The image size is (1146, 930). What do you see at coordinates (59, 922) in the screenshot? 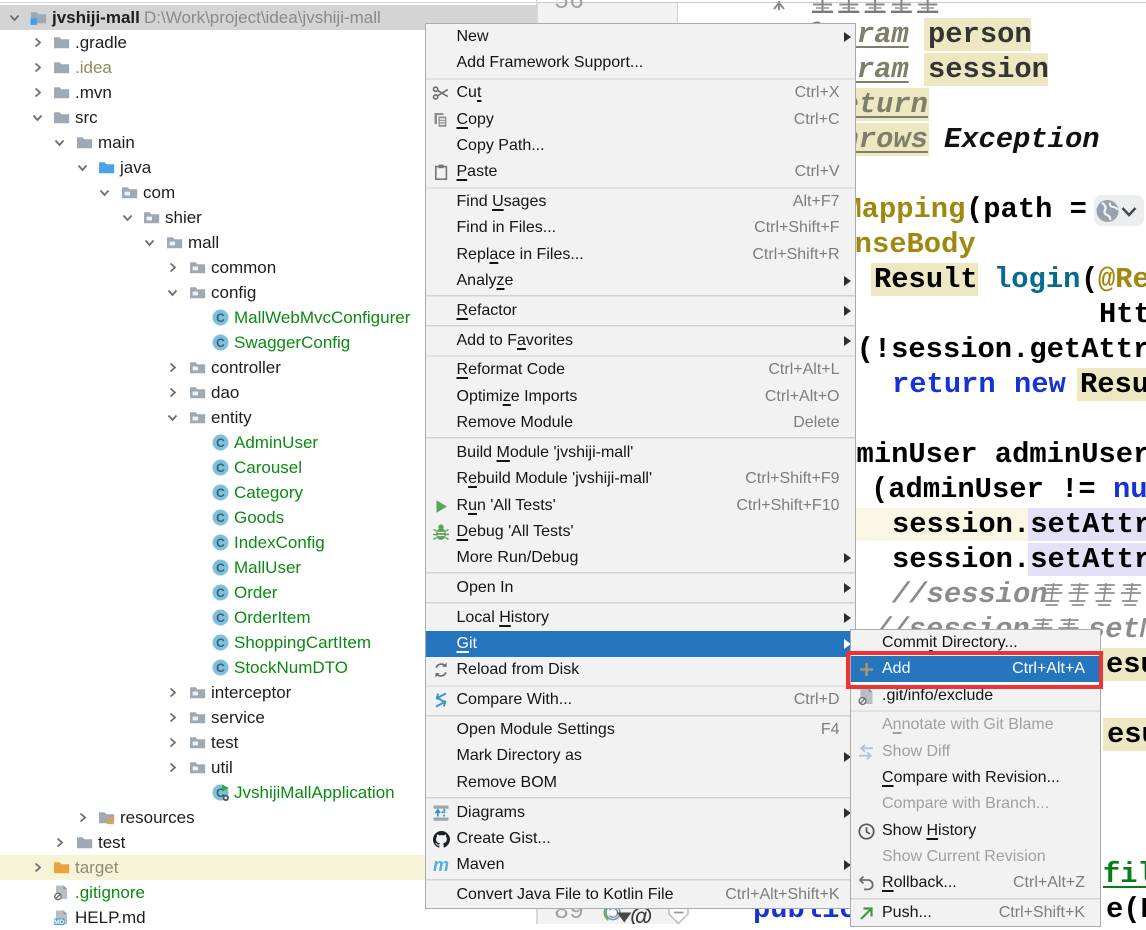
I see `svg-text: MD` at bounding box center [59, 922].